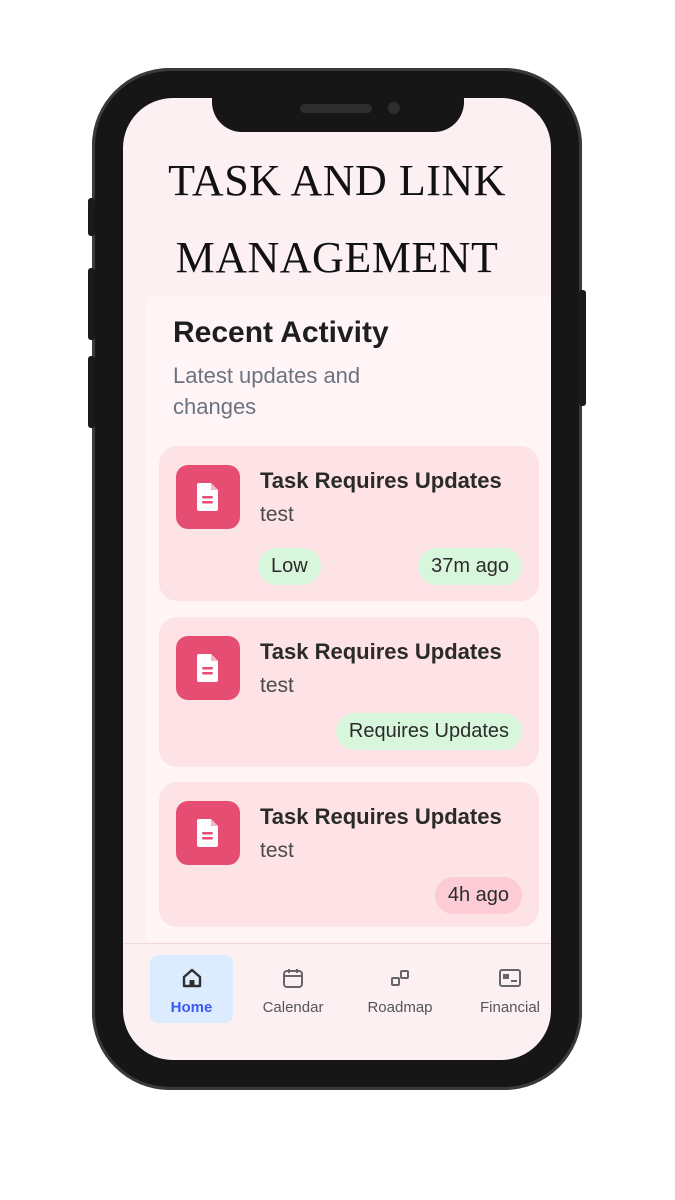 The height and width of the screenshot is (1200, 675). What do you see at coordinates (91, 304) in the screenshot?
I see `volume-up-button` at bounding box center [91, 304].